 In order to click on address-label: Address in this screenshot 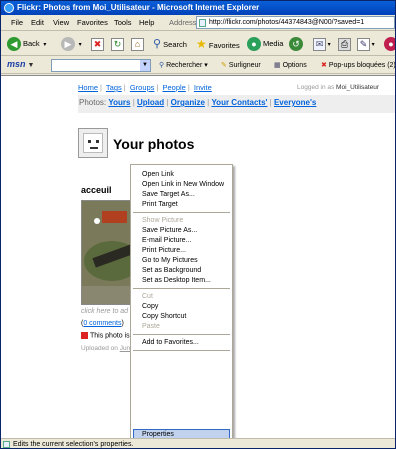, I will do `click(183, 22)`.